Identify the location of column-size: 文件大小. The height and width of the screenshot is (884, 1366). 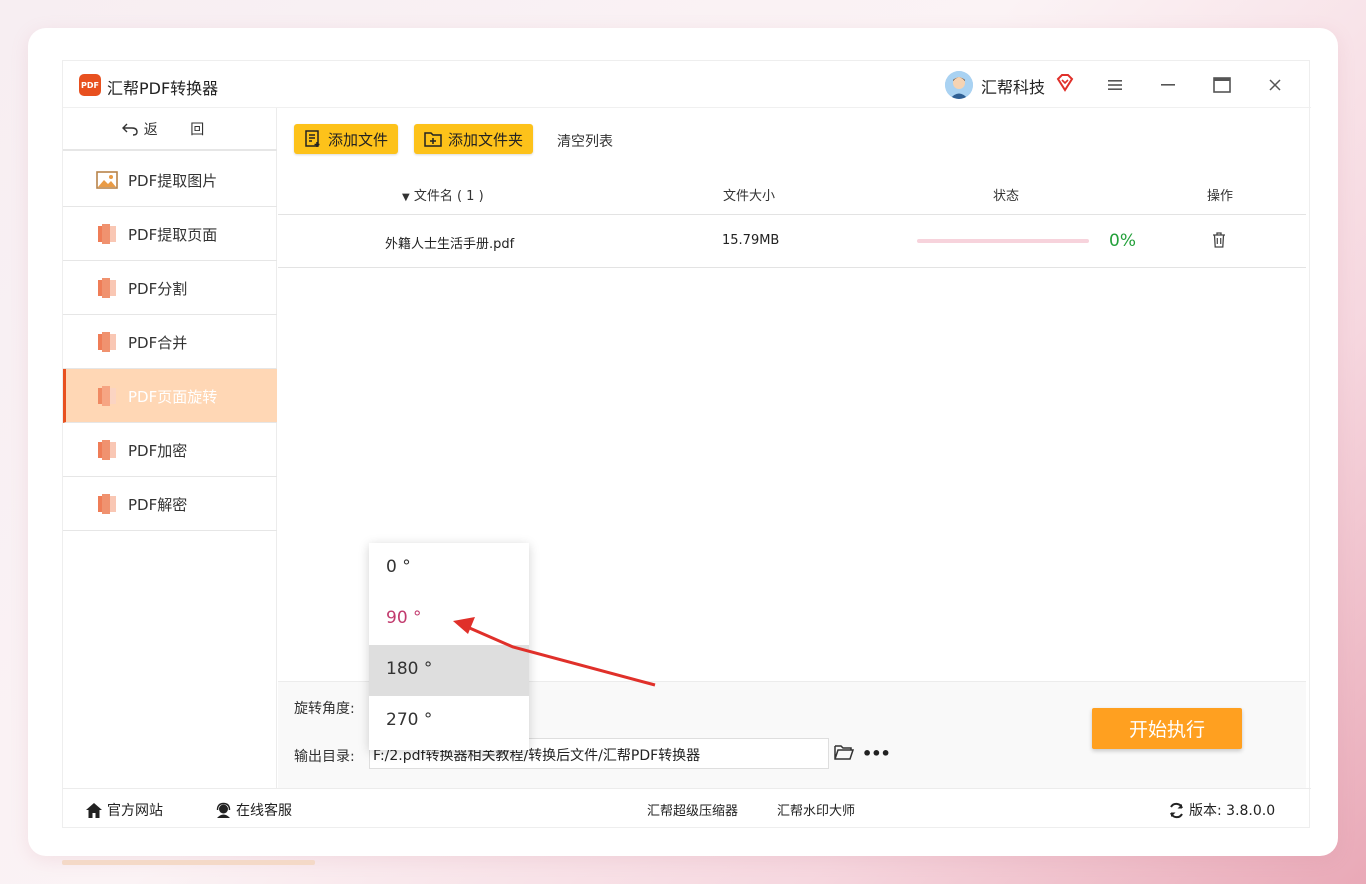
(749, 196).